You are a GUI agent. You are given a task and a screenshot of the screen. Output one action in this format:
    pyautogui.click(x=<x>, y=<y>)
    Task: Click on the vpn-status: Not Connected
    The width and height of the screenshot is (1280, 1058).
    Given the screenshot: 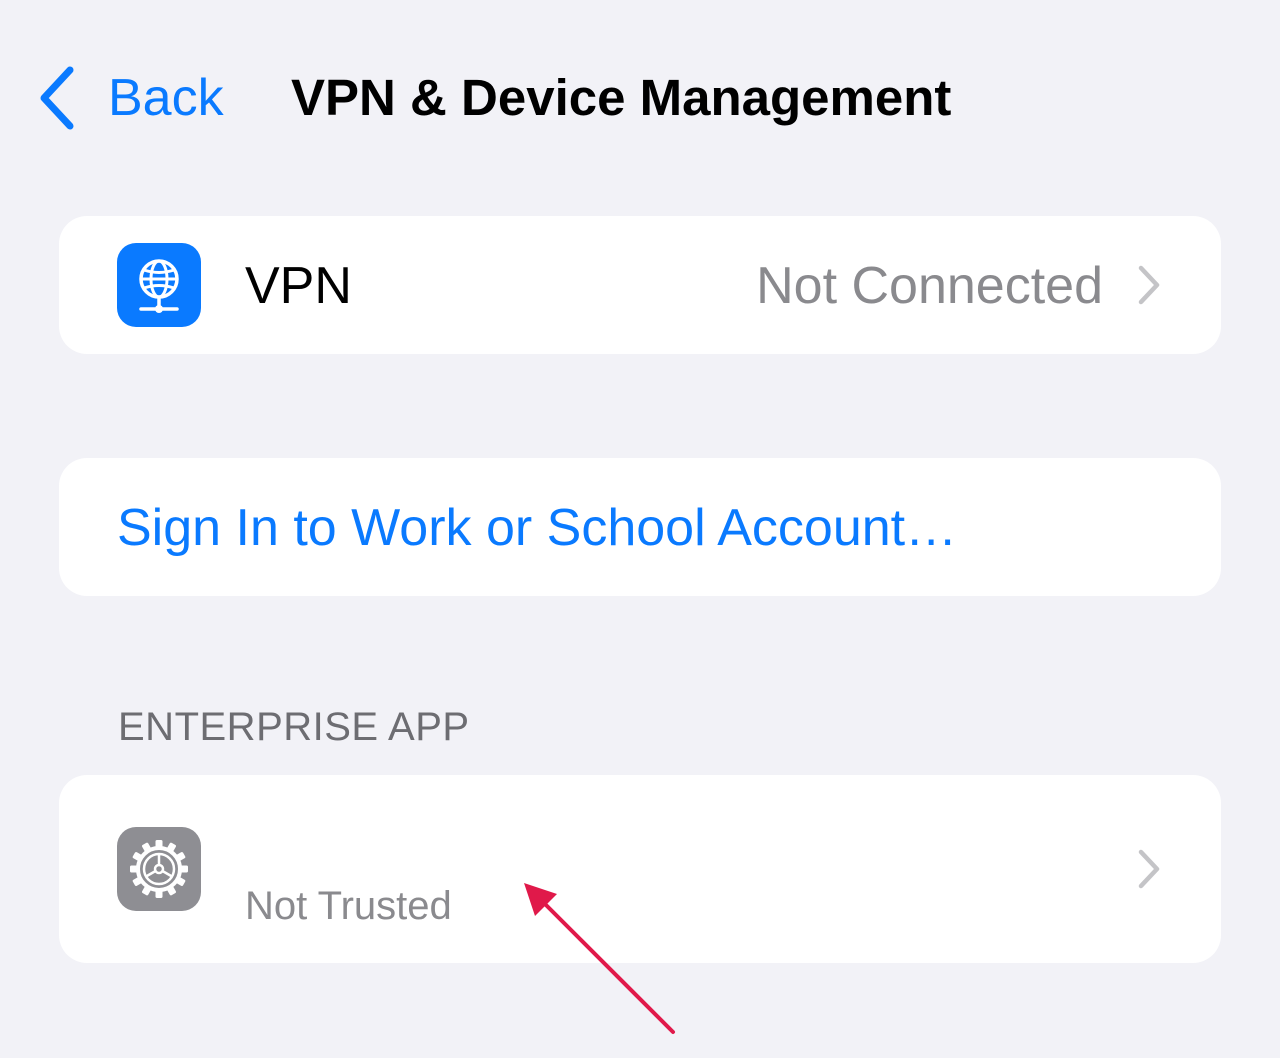 What is the action you would take?
    pyautogui.click(x=929, y=286)
    